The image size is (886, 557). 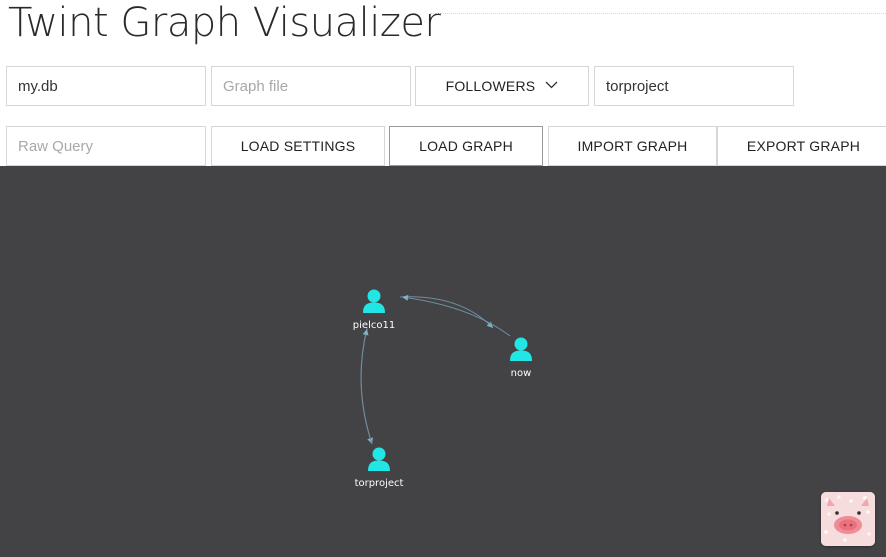 What do you see at coordinates (435, 369) in the screenshot?
I see `graph-edges` at bounding box center [435, 369].